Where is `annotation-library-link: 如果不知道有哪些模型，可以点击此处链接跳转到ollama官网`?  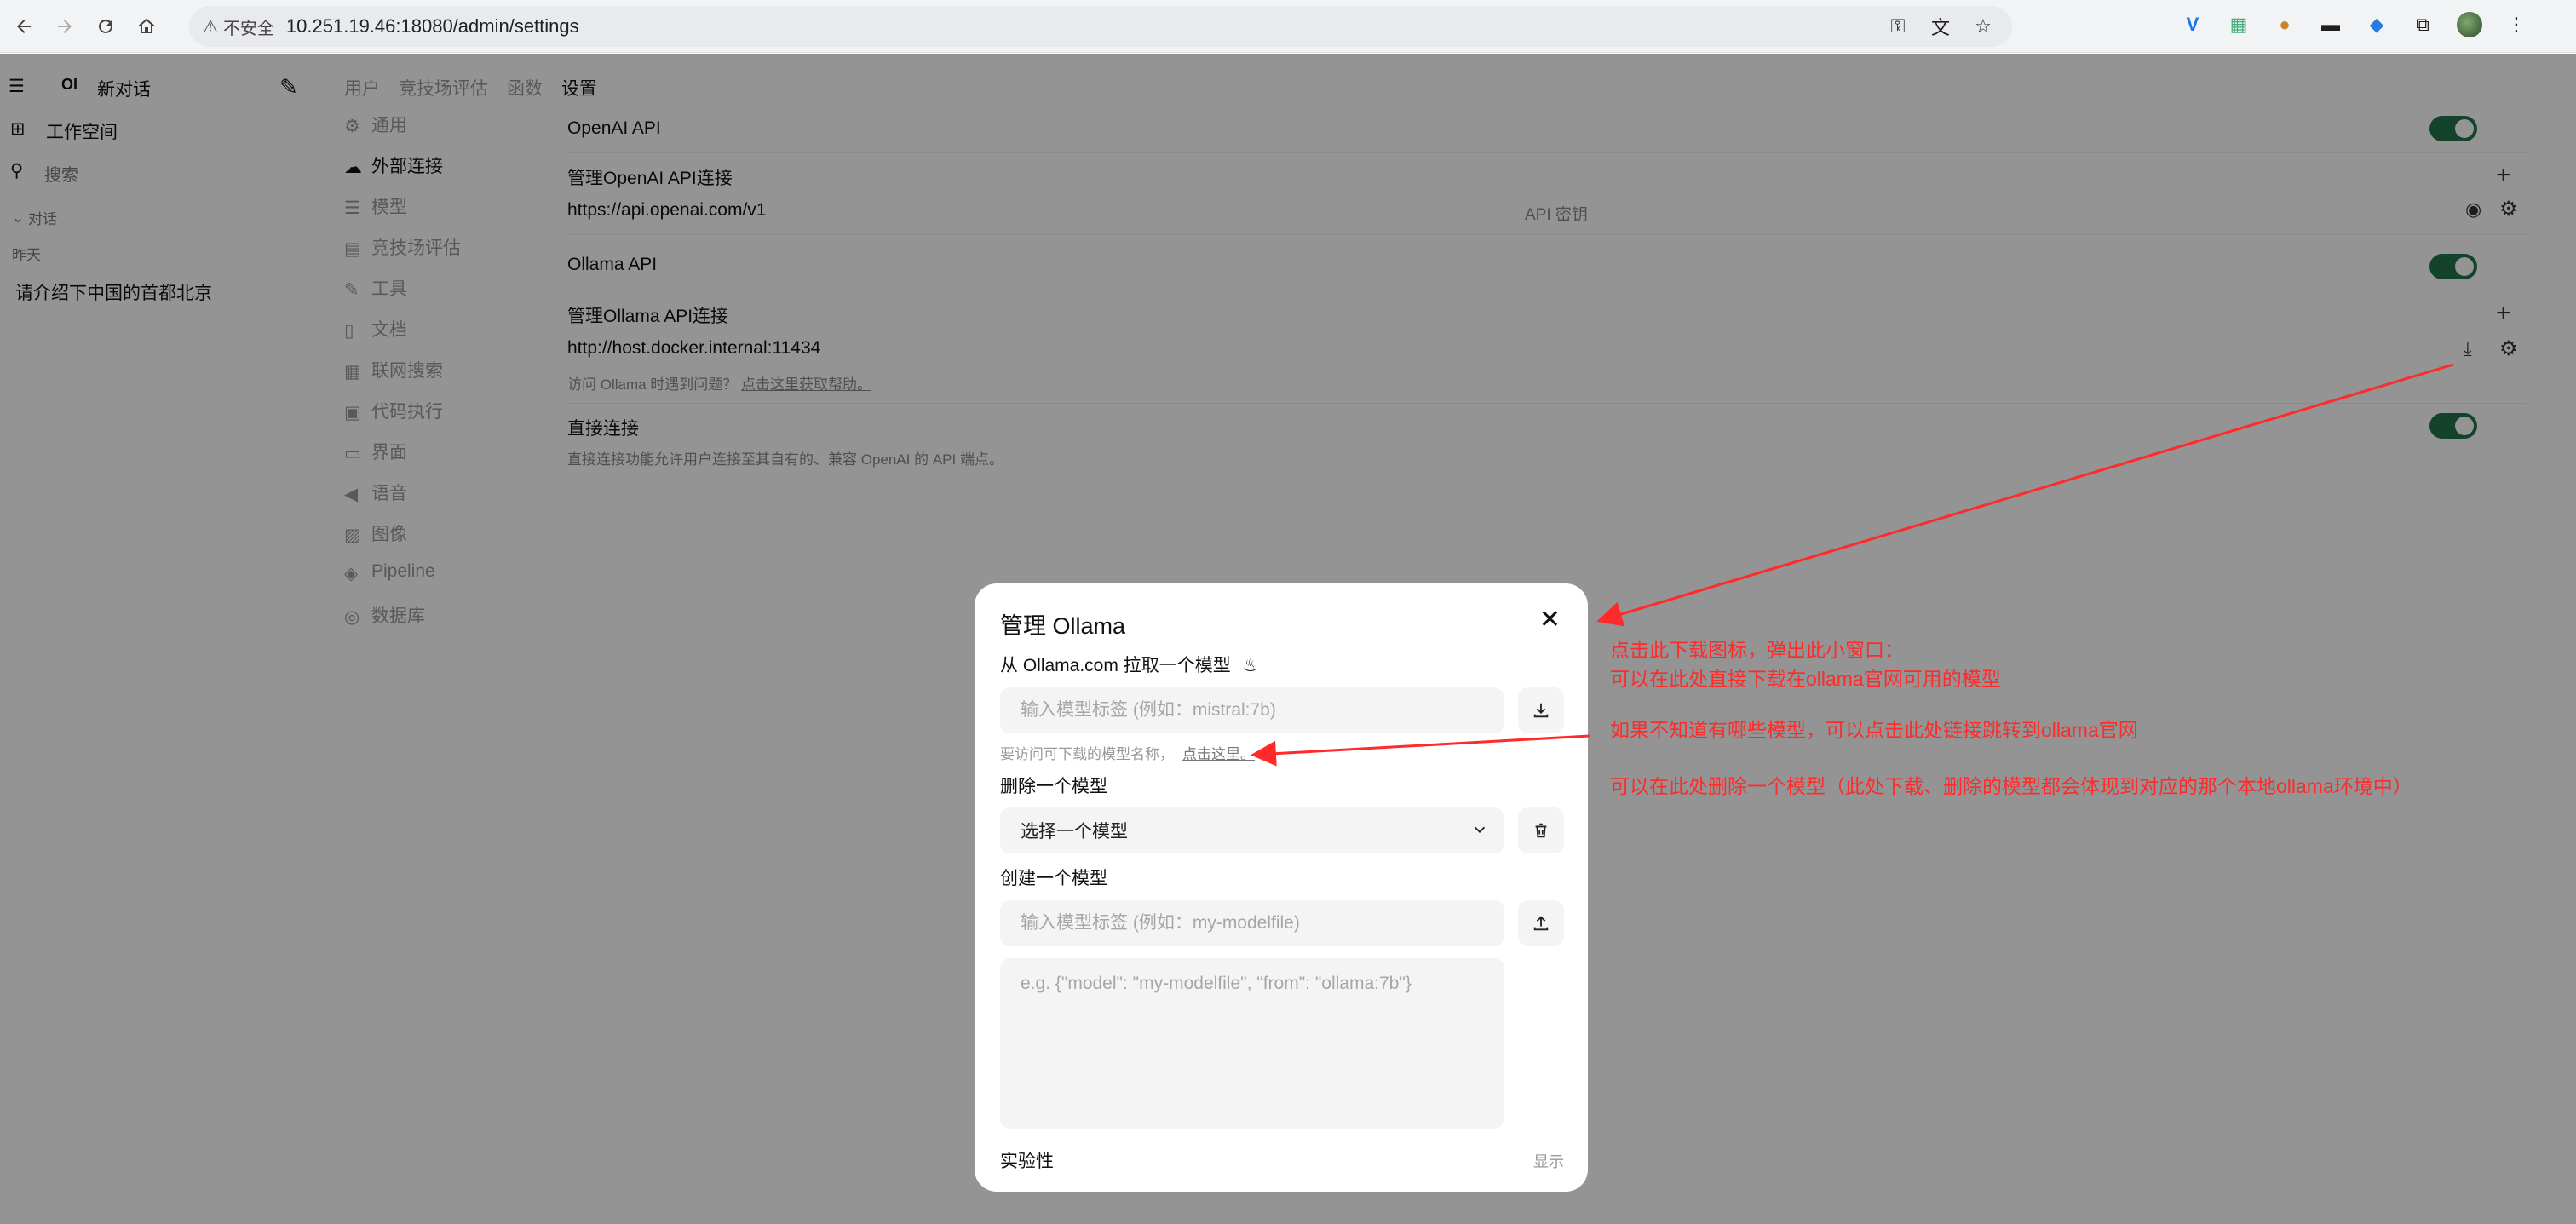
annotation-library-link: 如果不知道有哪些模型，可以点击此处链接跳转到ollama官网 is located at coordinates (1874, 730).